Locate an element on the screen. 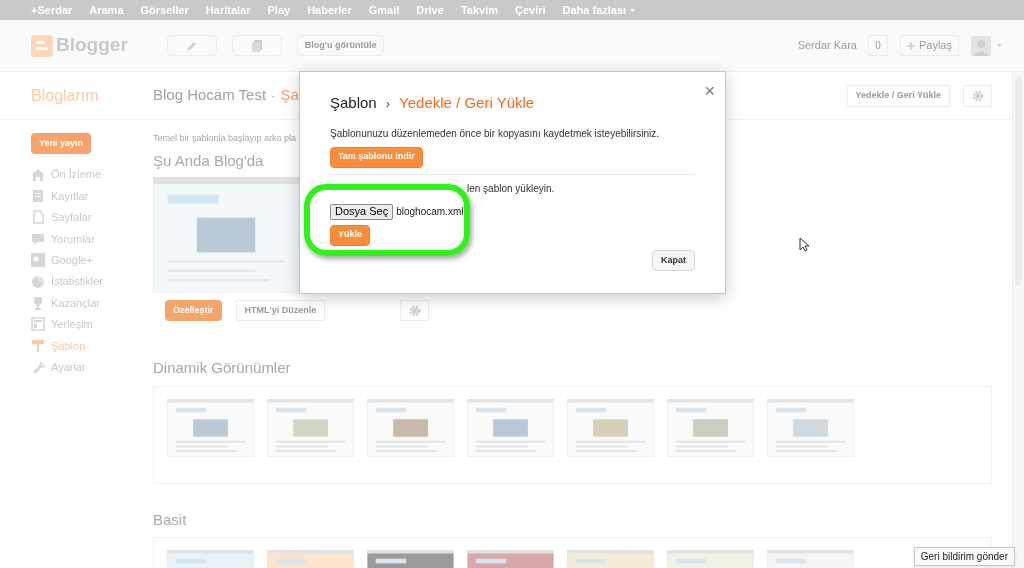 Image resolution: width=1024 pixels, height=568 pixels. trophy-icon is located at coordinates (38, 303).